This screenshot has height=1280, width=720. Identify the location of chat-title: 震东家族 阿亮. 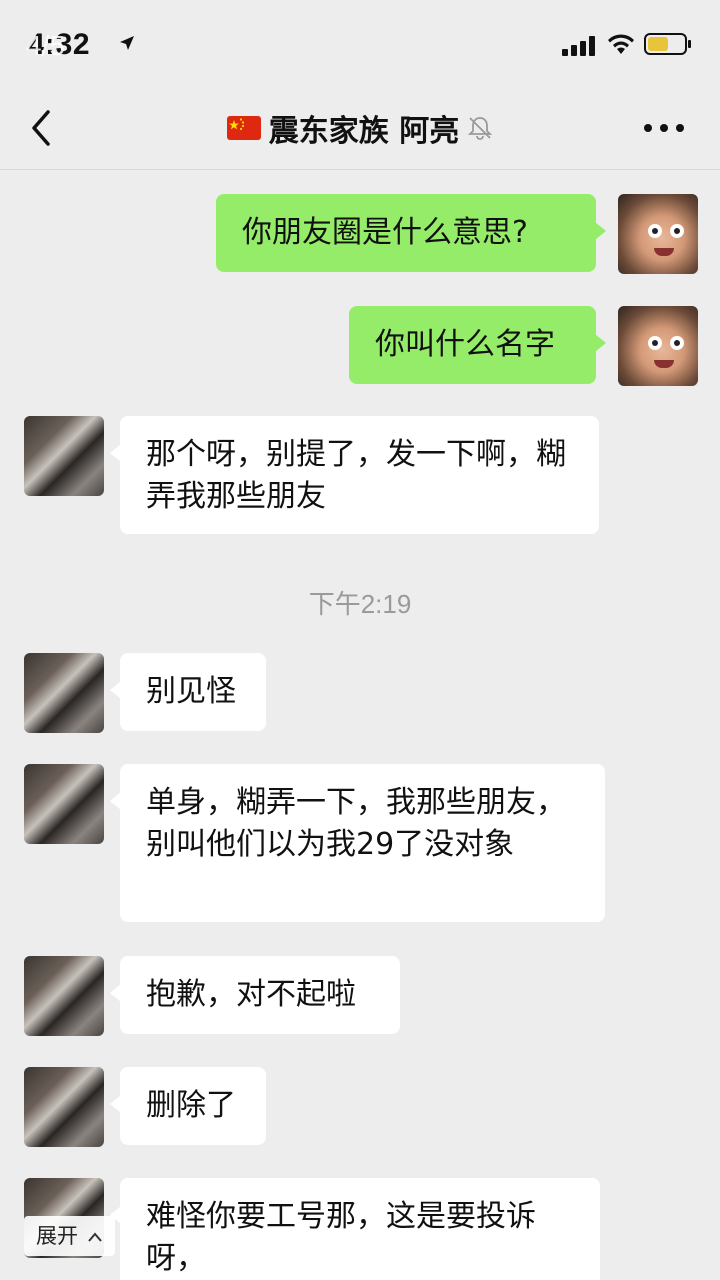
(364, 131).